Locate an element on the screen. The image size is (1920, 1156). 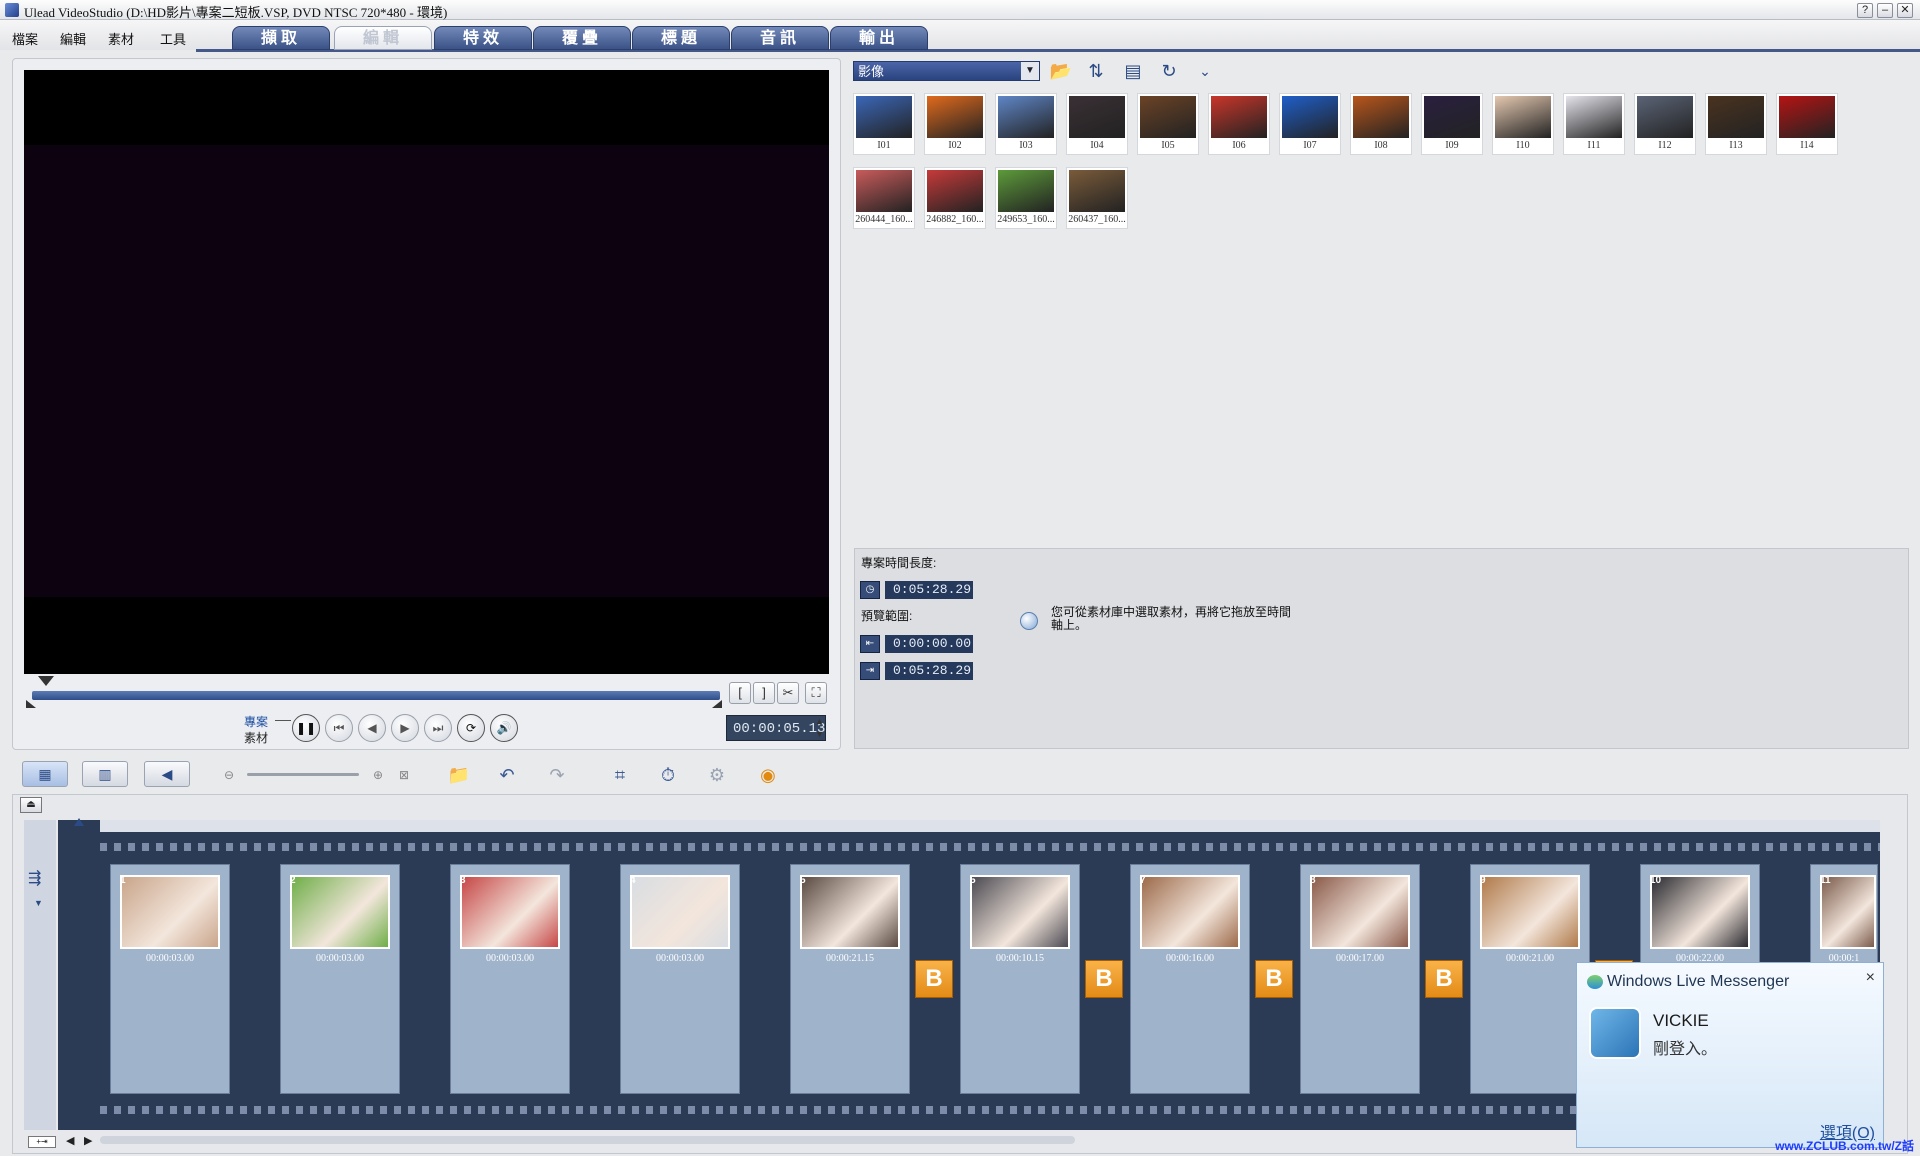
timeline-clip: 4 00:00:03.00 is located at coordinates (680, 979).